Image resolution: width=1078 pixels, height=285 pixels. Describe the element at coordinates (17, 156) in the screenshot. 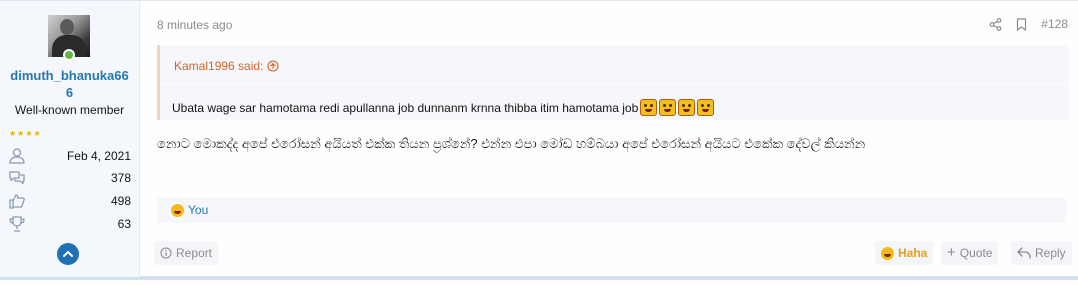

I see `user-icon` at that location.